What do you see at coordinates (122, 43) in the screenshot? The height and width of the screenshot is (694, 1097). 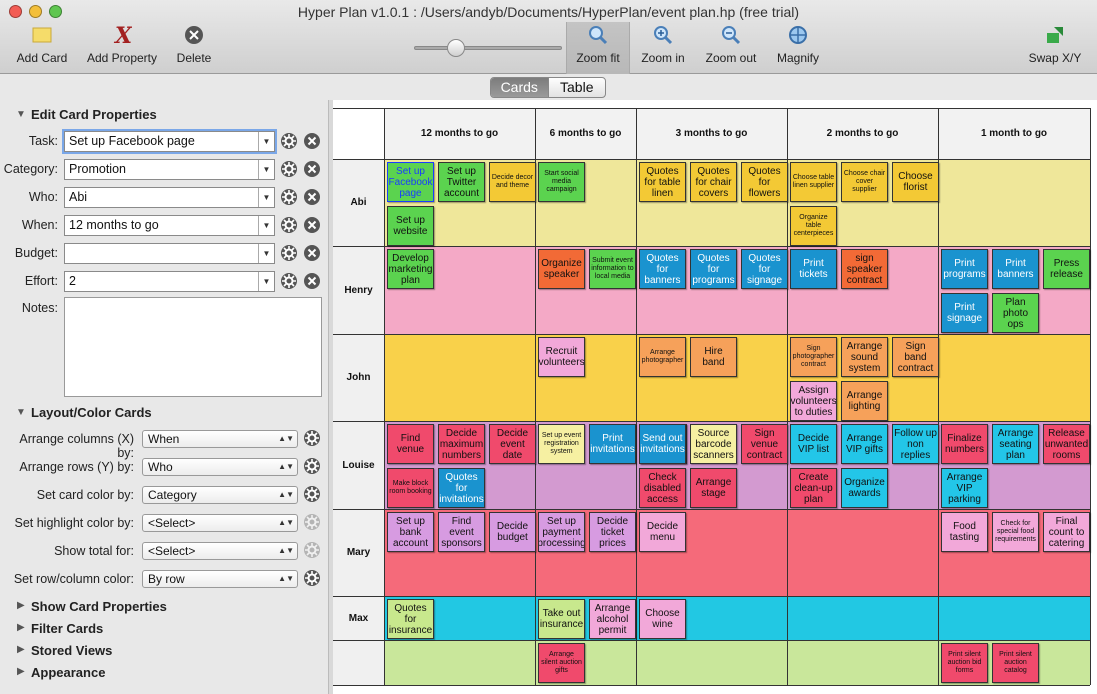 I see `add-property-button: X Add Property` at bounding box center [122, 43].